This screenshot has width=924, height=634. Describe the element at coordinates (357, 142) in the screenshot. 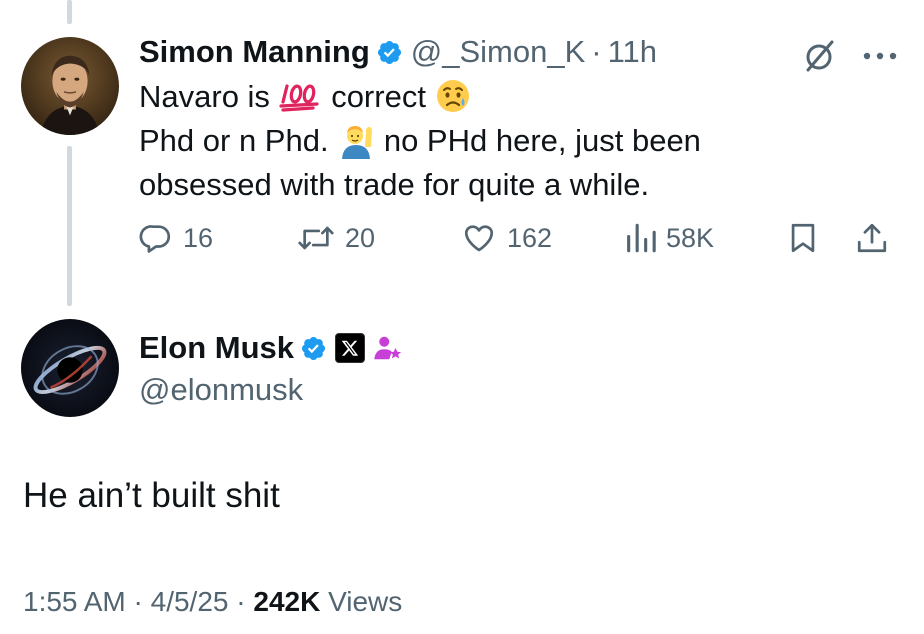

I see `person-raising-hand-emoji-icon` at that location.